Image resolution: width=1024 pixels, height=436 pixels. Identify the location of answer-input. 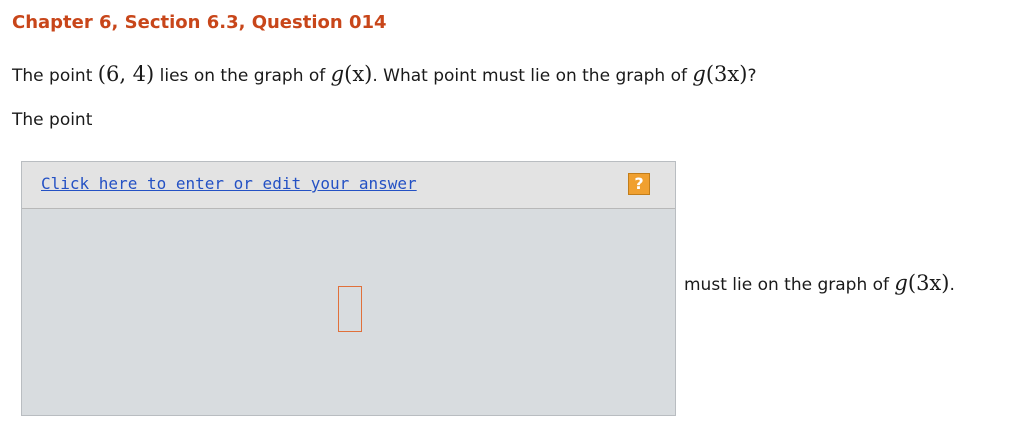
(350, 309).